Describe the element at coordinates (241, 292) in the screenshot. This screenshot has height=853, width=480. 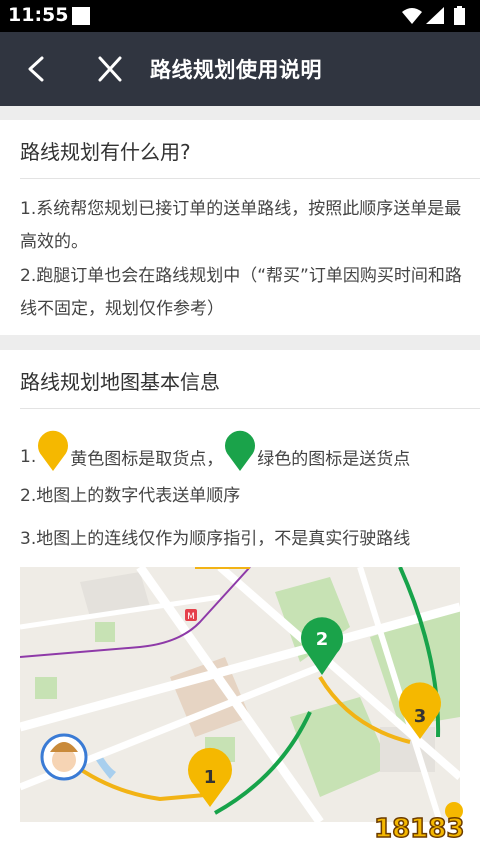
I see `usage-item-2: 2.跑腿订单也会在路线规划中（“帮买”订单因购买时间和路线不固定，规划仅作参考）` at that location.